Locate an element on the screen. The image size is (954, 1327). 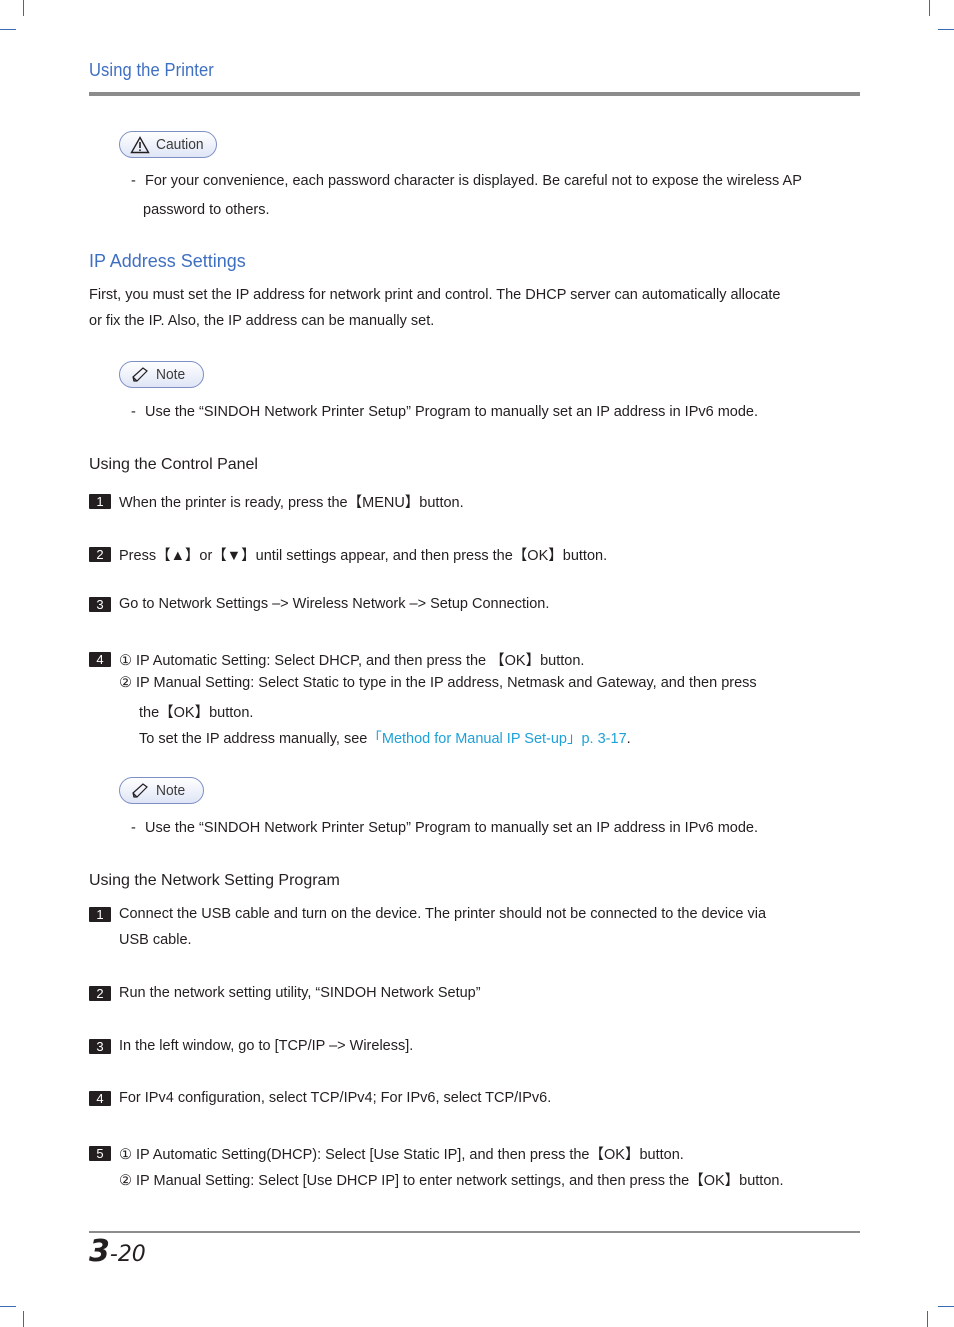
step-text-continued: USB cable. is located at coordinates (155, 940).